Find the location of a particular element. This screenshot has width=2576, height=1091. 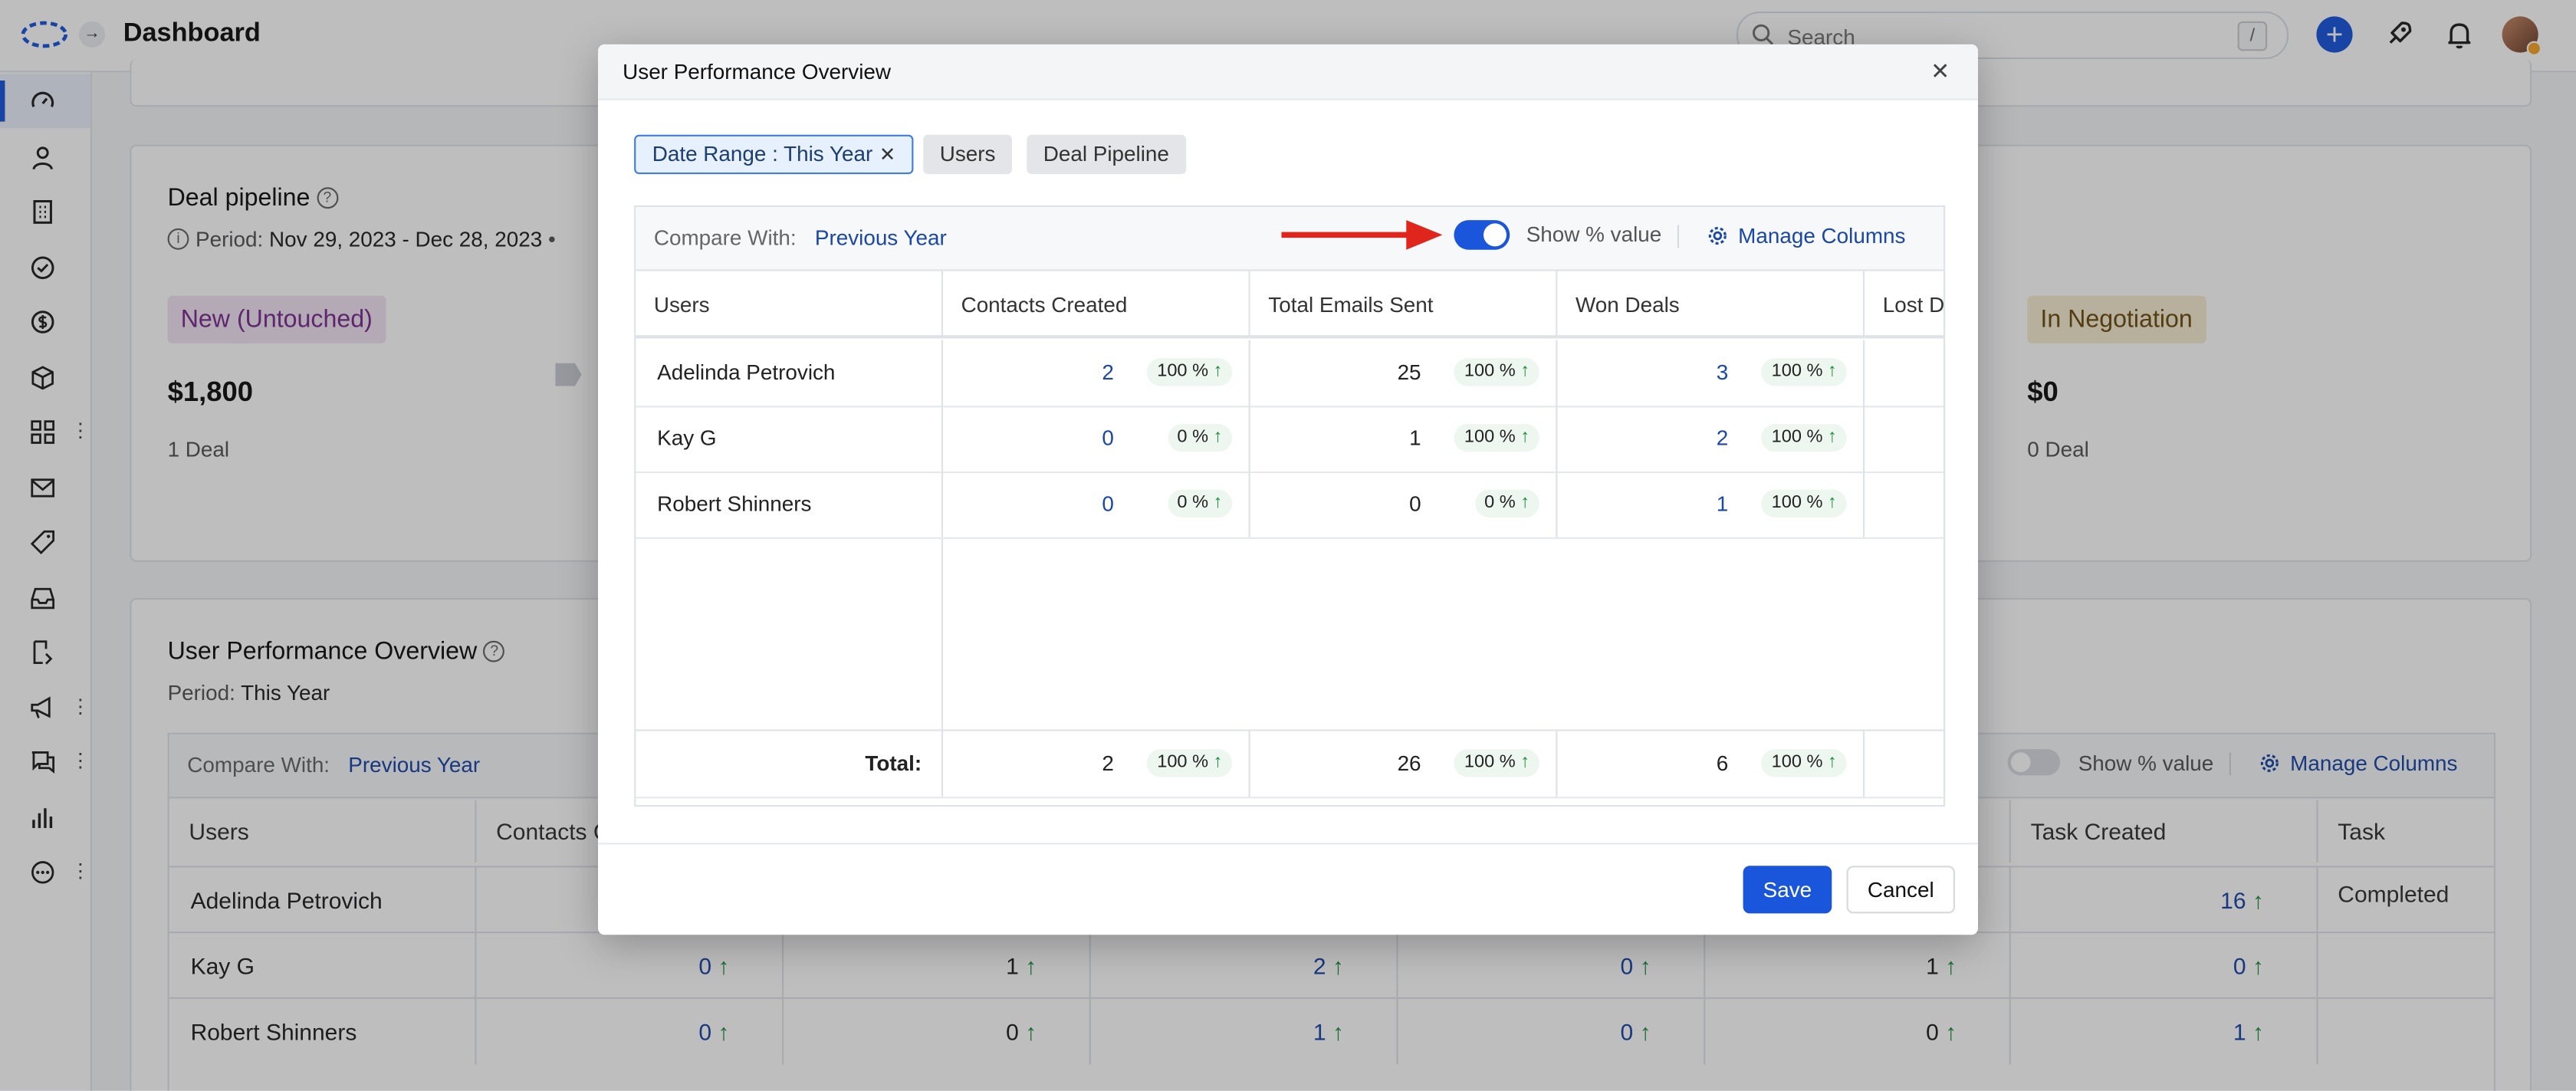

emails-cell: 0 0 % ↑ is located at coordinates (1404, 504).